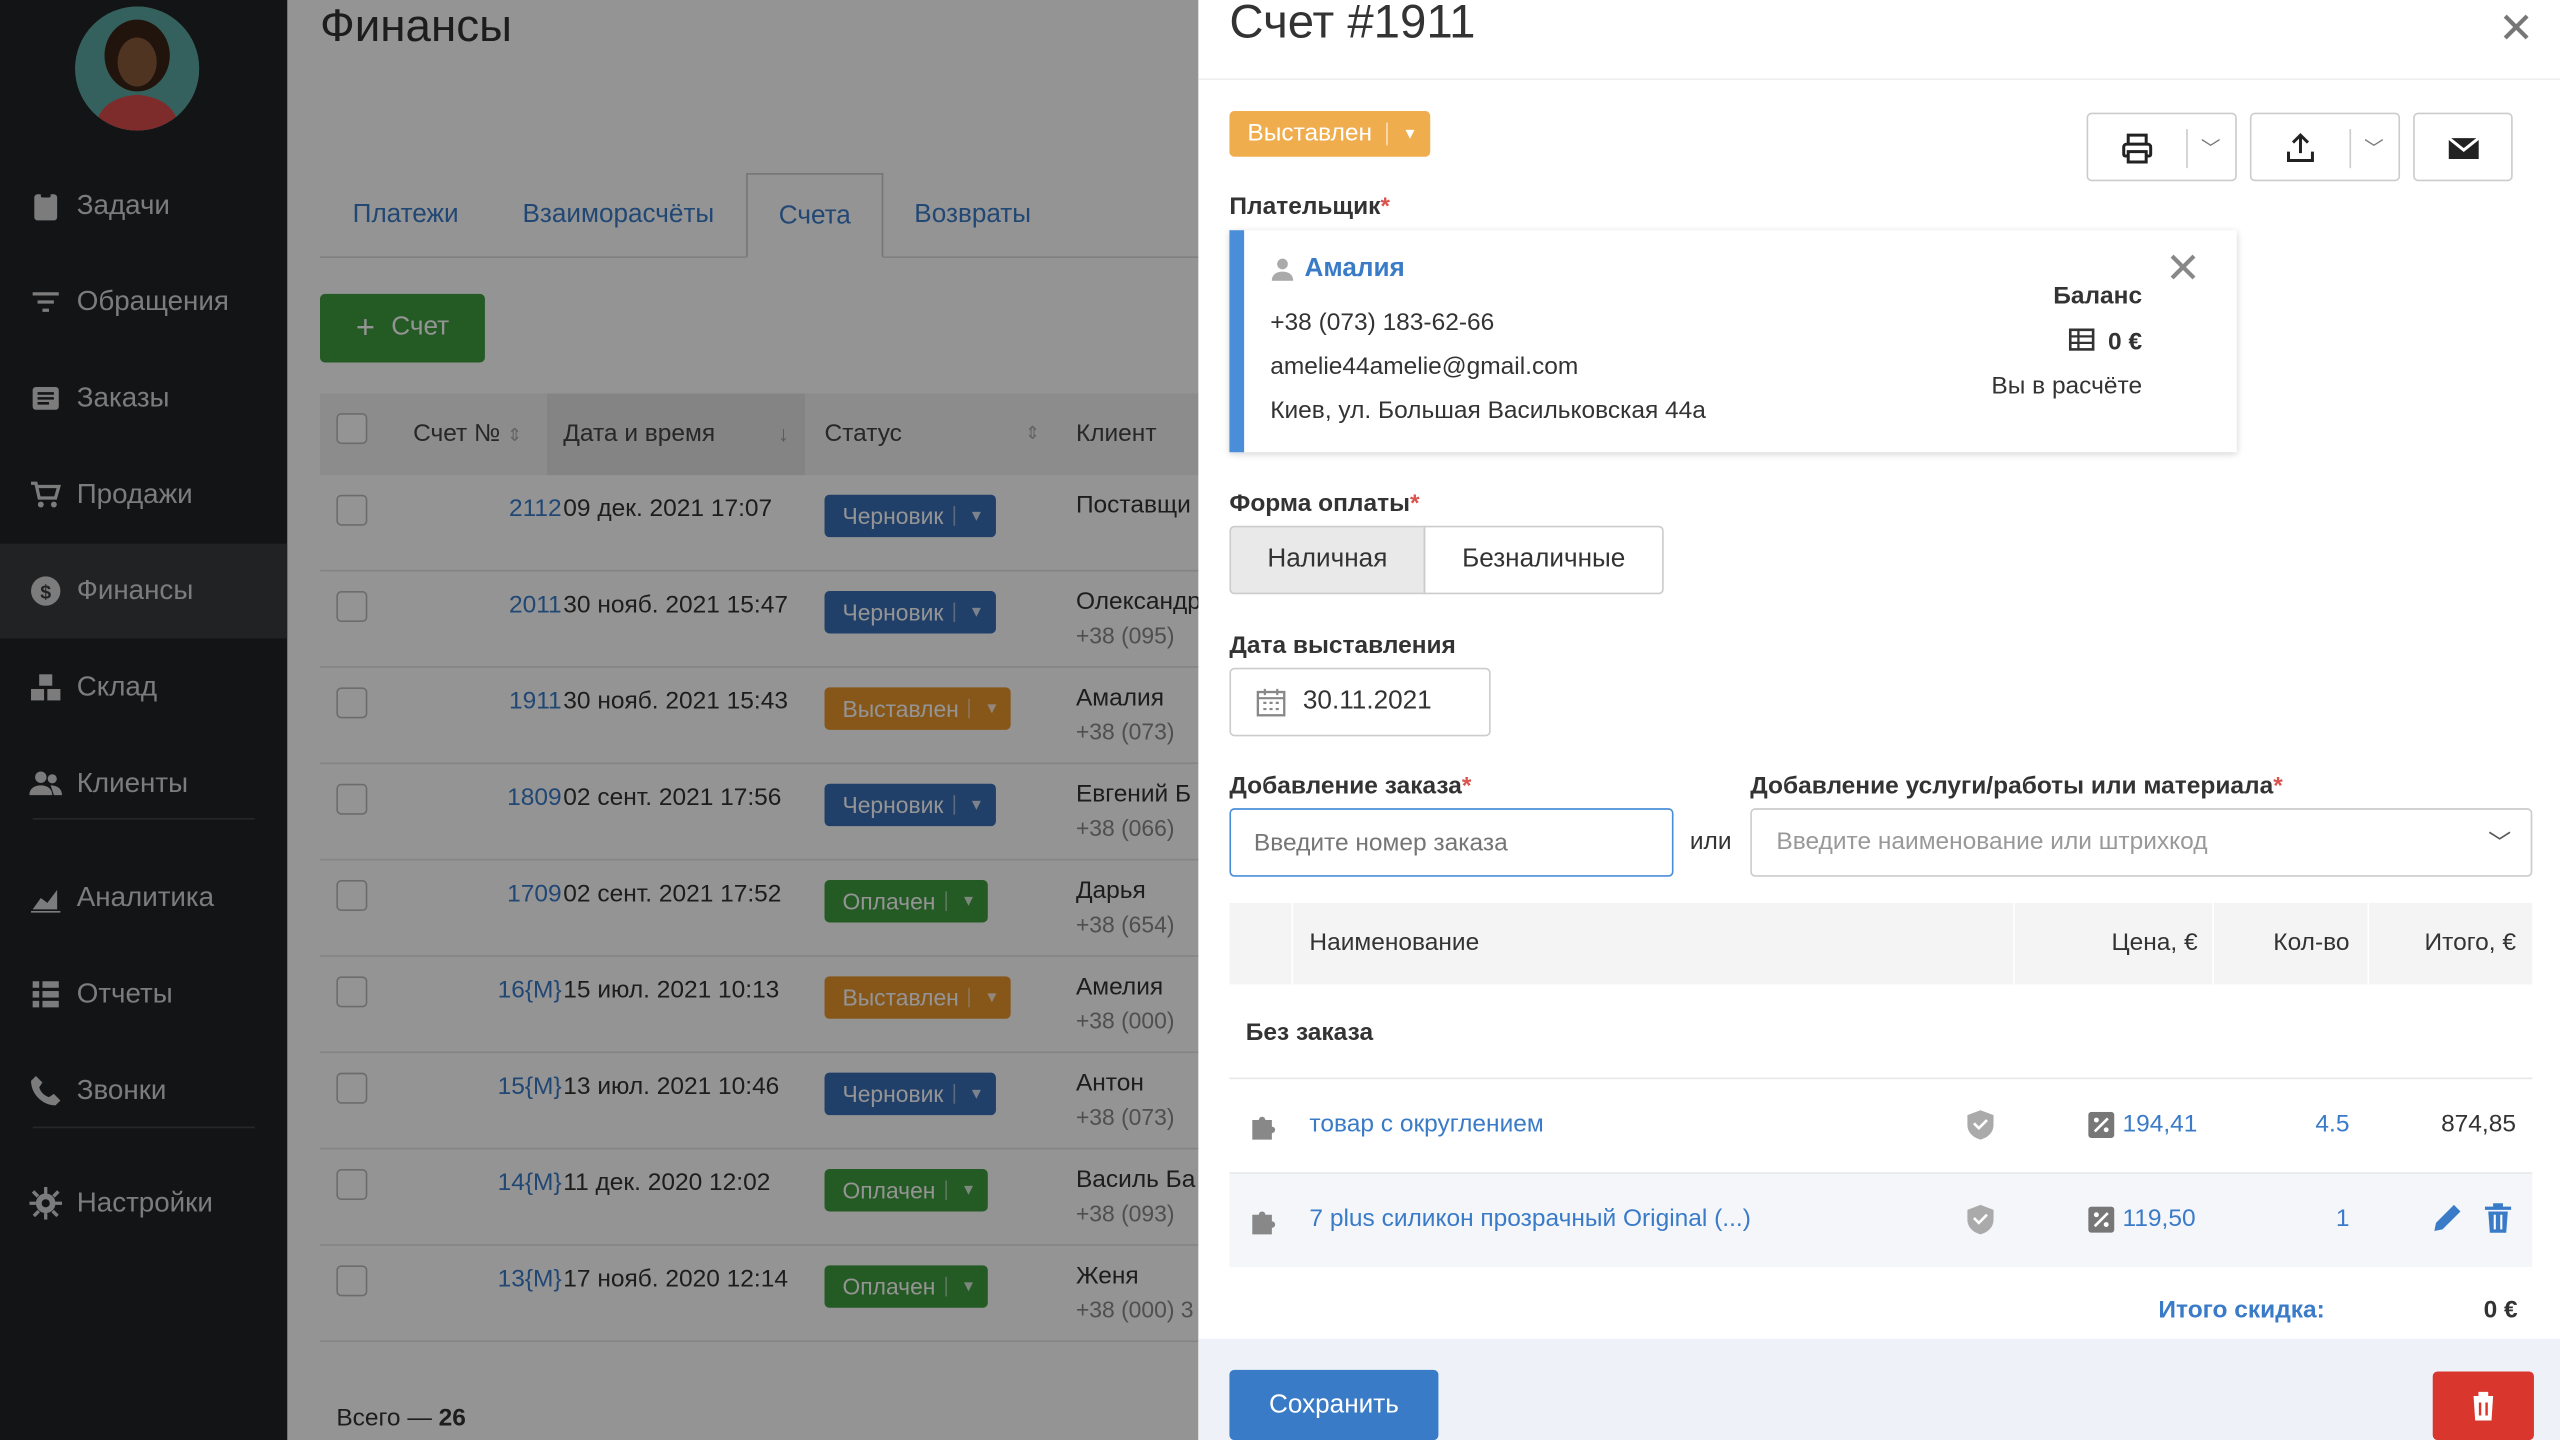 The image size is (2560, 1440). I want to click on email-button, so click(2463, 147).